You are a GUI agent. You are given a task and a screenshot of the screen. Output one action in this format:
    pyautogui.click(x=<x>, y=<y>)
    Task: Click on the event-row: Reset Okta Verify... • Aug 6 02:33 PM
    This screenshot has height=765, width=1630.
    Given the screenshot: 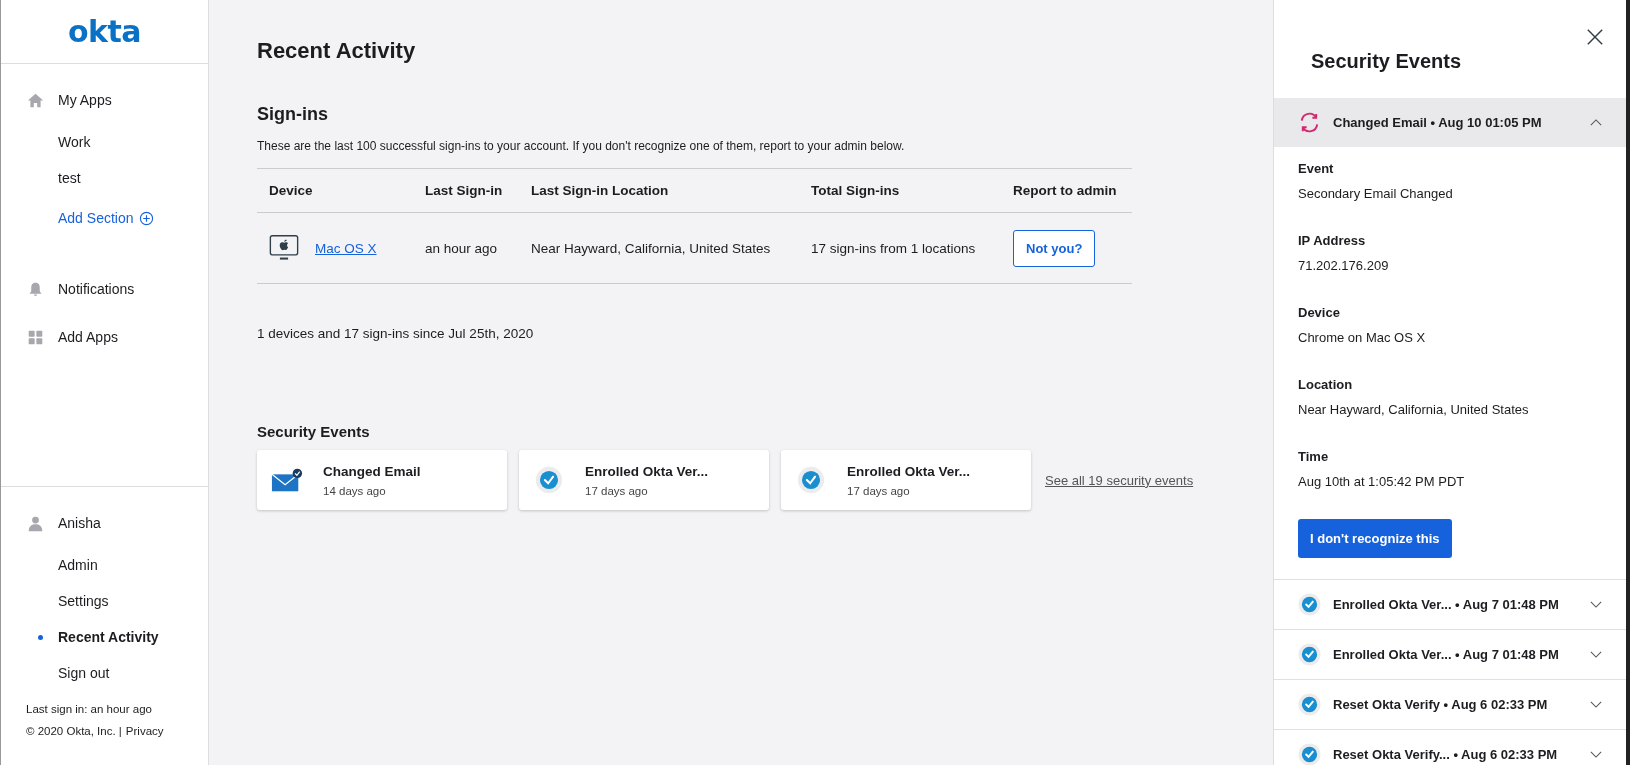 What is the action you would take?
    pyautogui.click(x=1450, y=747)
    